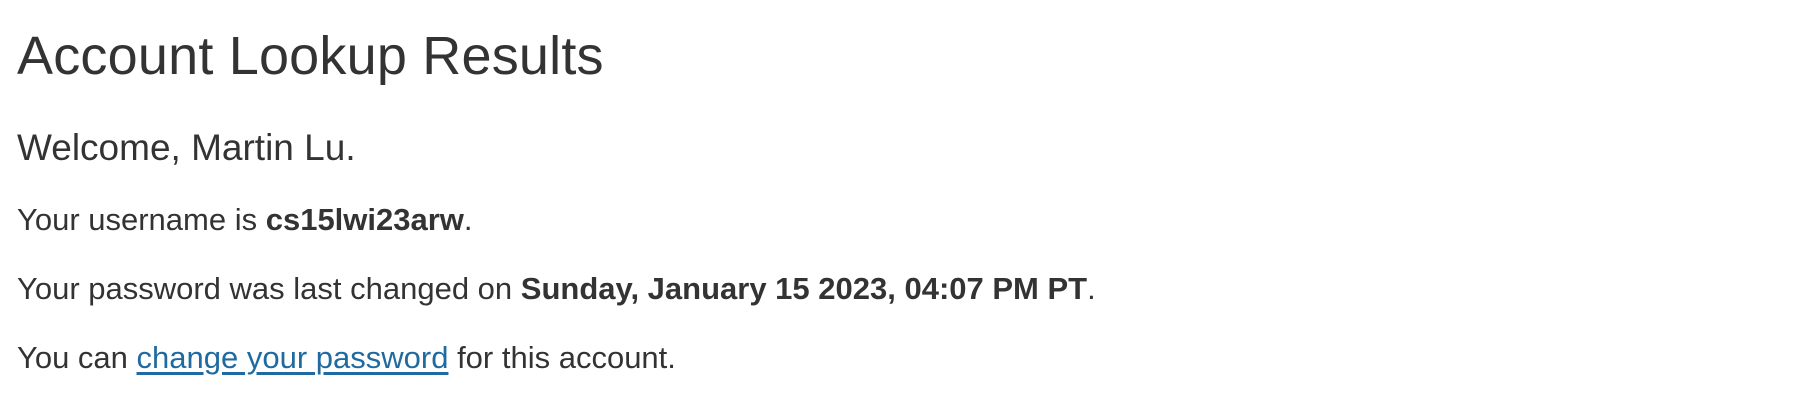 The height and width of the screenshot is (418, 1818). What do you see at coordinates (804, 288) in the screenshot?
I see `password-changed-date: Sunday, January 15 2023, 04:07 PM PT` at bounding box center [804, 288].